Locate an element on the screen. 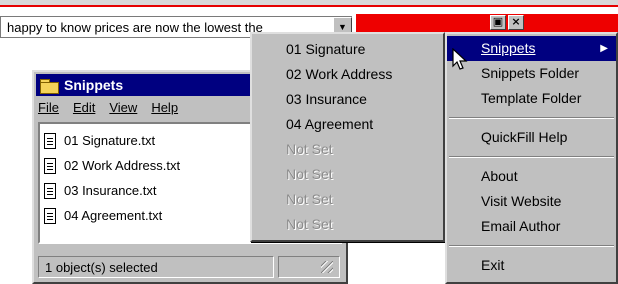 The image size is (618, 284). status-bar-panel is located at coordinates (309, 267).